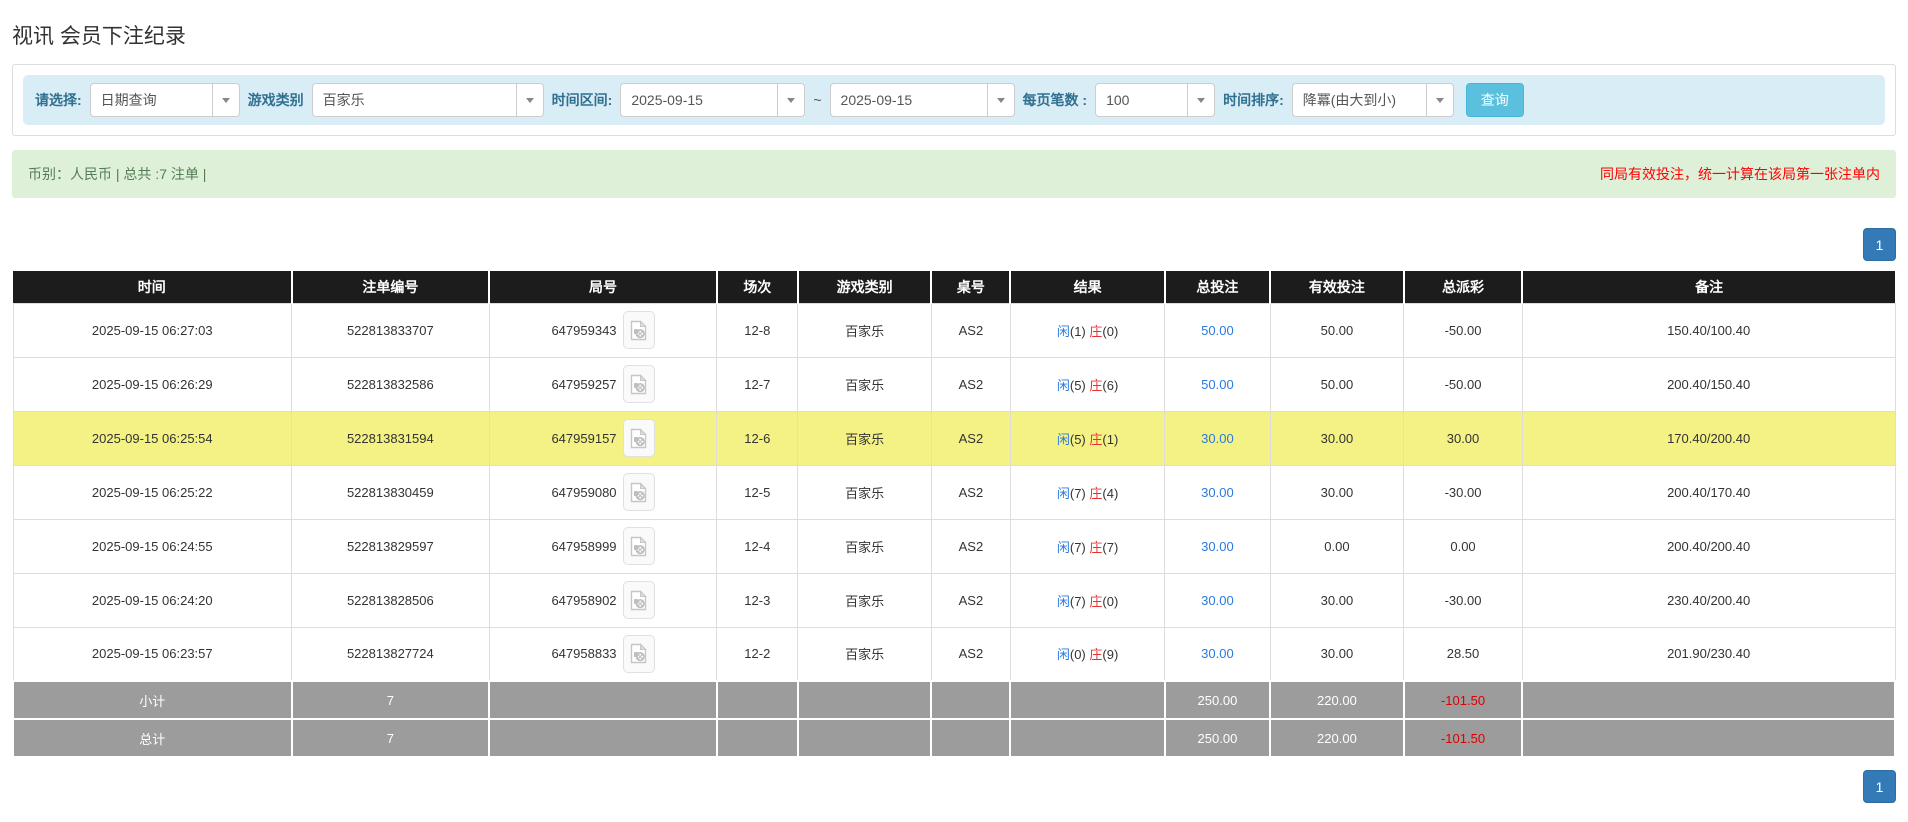  What do you see at coordinates (757, 492) in the screenshot?
I see `session-cell: 12-5` at bounding box center [757, 492].